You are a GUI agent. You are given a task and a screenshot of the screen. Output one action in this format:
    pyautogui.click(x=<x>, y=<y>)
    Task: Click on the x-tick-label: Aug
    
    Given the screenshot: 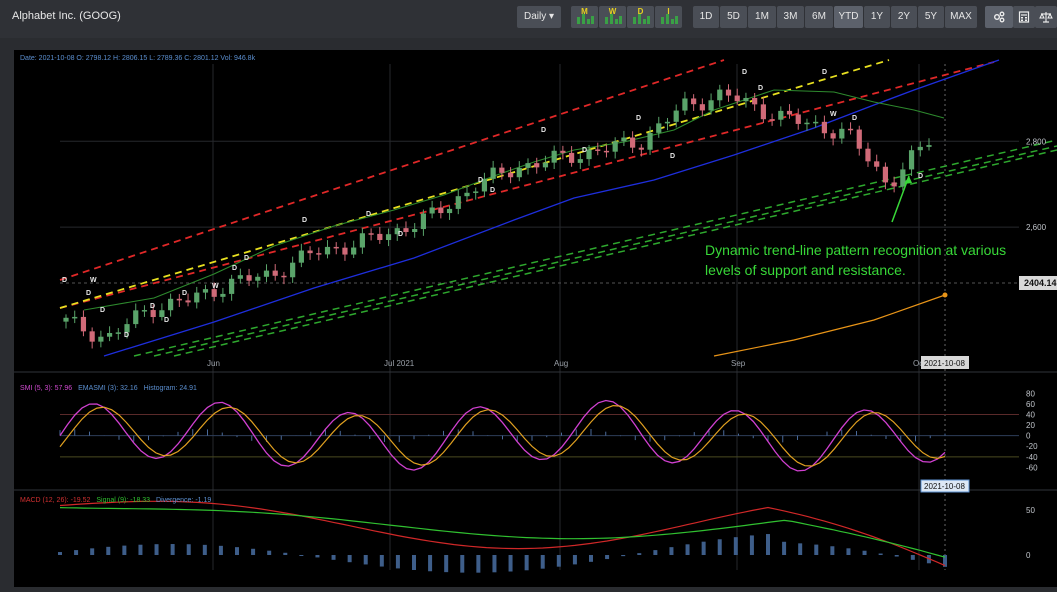 What is the action you would take?
    pyautogui.click(x=561, y=363)
    